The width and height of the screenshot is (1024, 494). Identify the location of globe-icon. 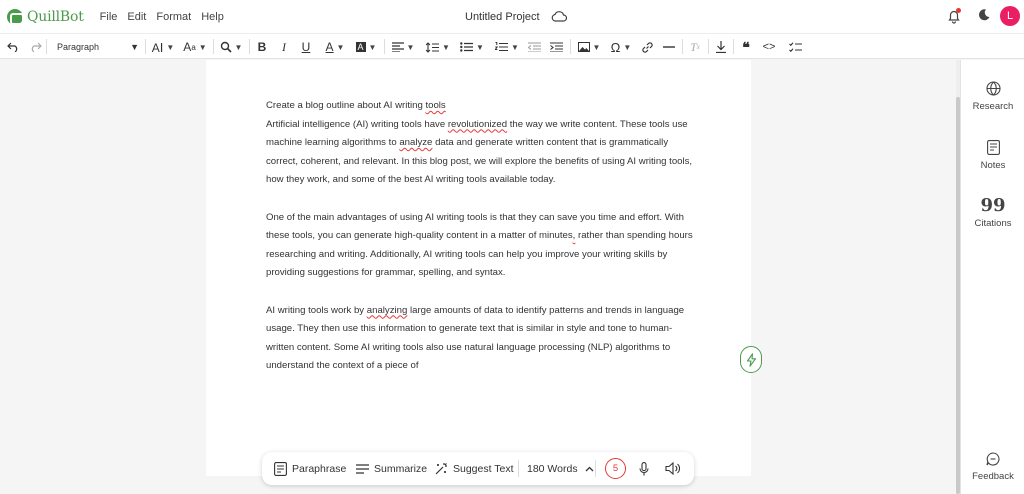
(993, 88).